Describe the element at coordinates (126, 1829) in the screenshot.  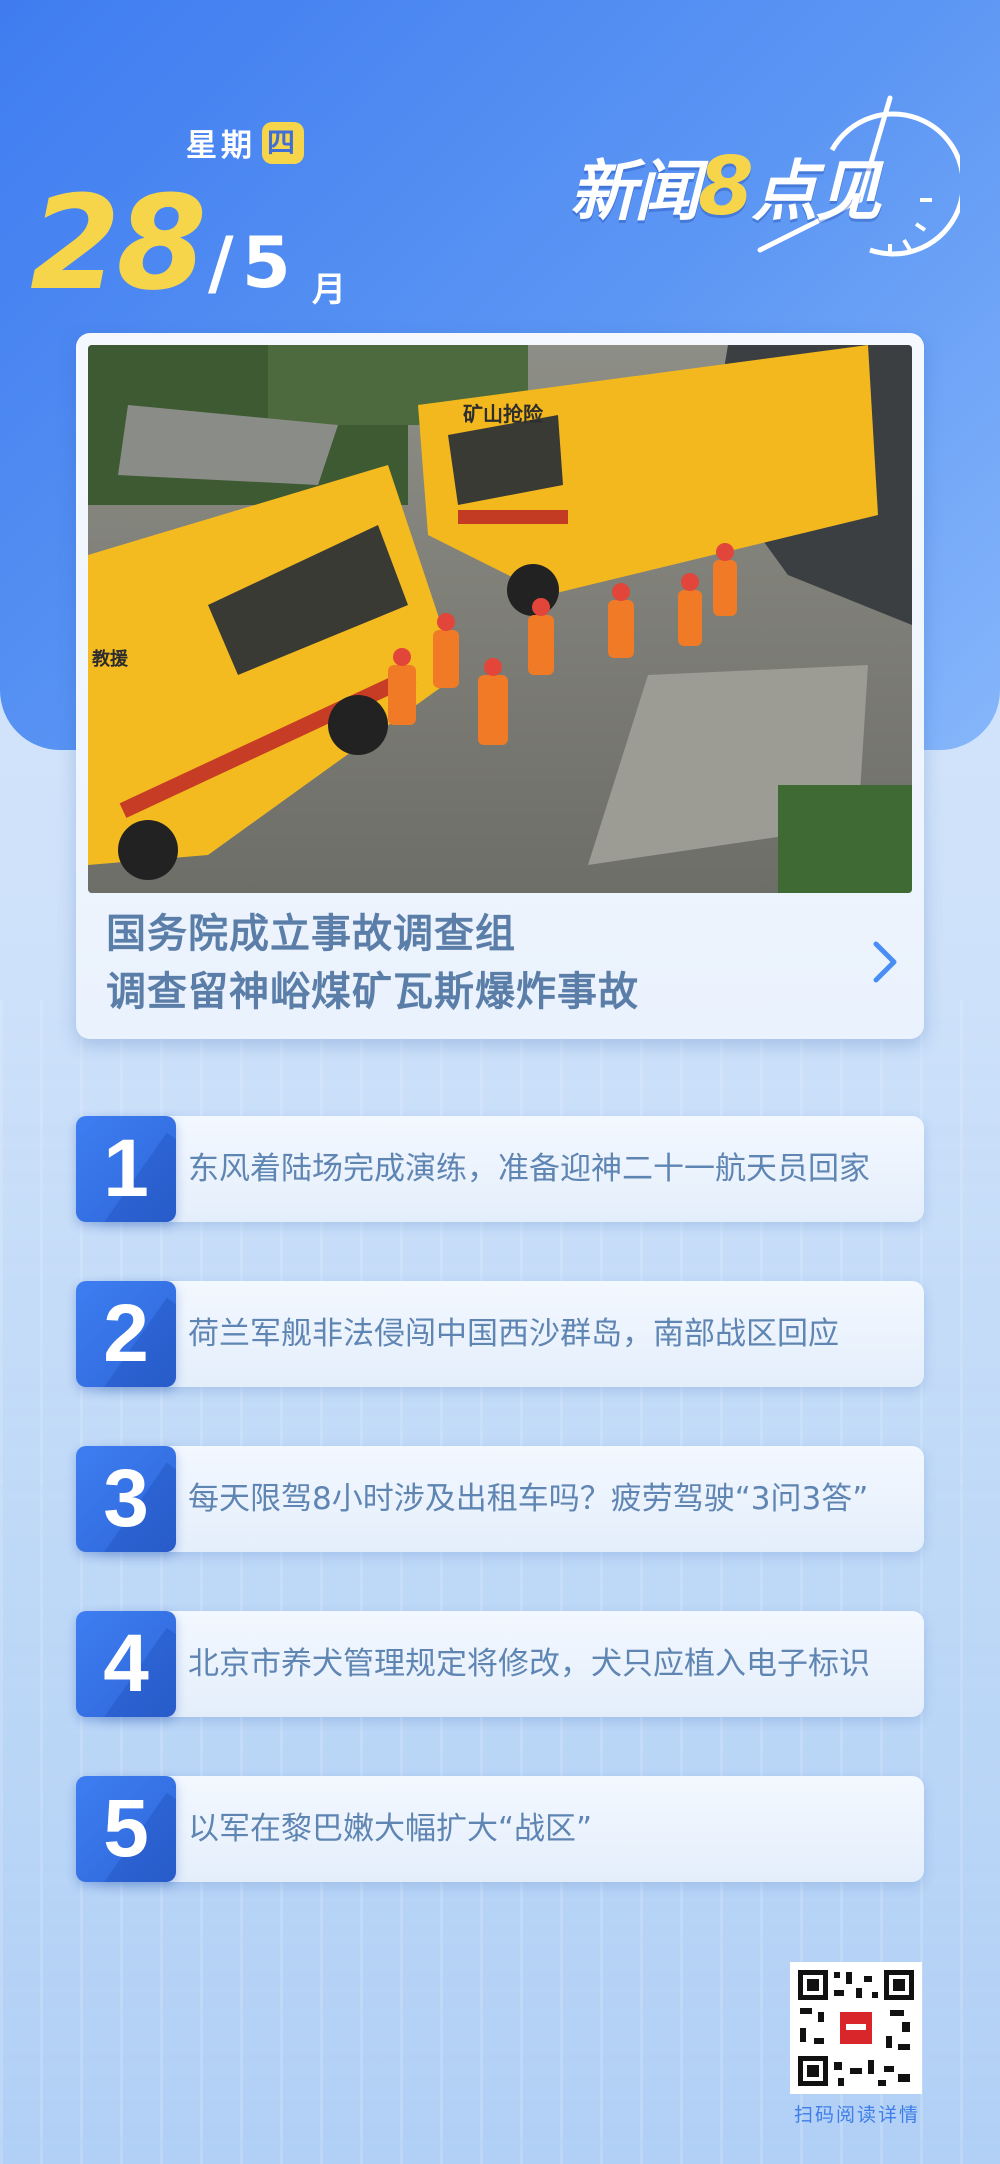
I see `news-number-badge: 5` at that location.